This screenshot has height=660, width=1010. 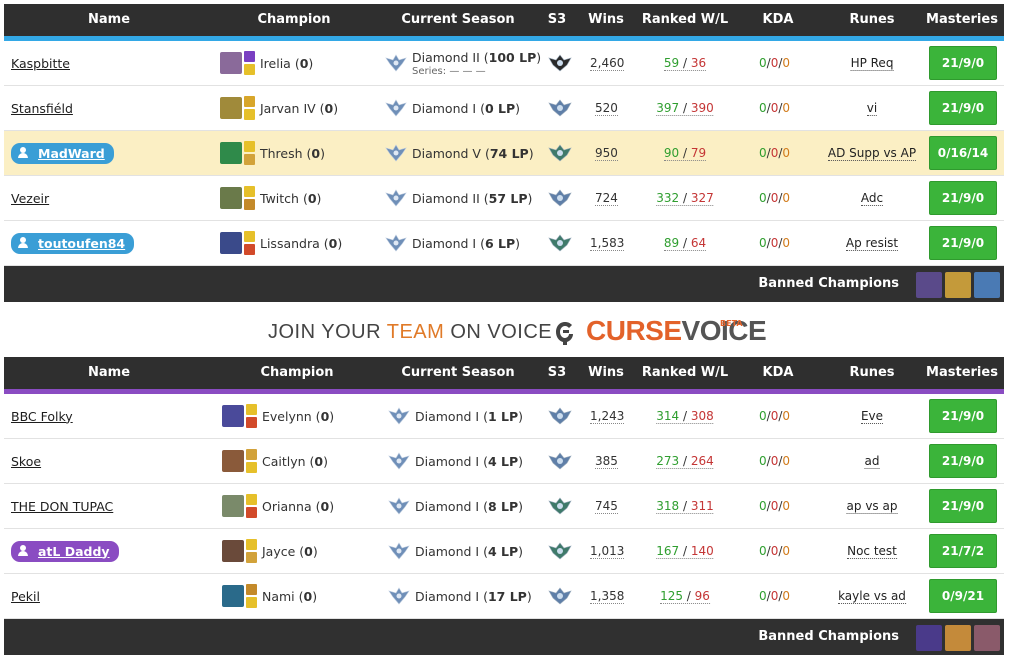 What do you see at coordinates (444, 243) in the screenshot?
I see `rank-tier: Diamond I` at bounding box center [444, 243].